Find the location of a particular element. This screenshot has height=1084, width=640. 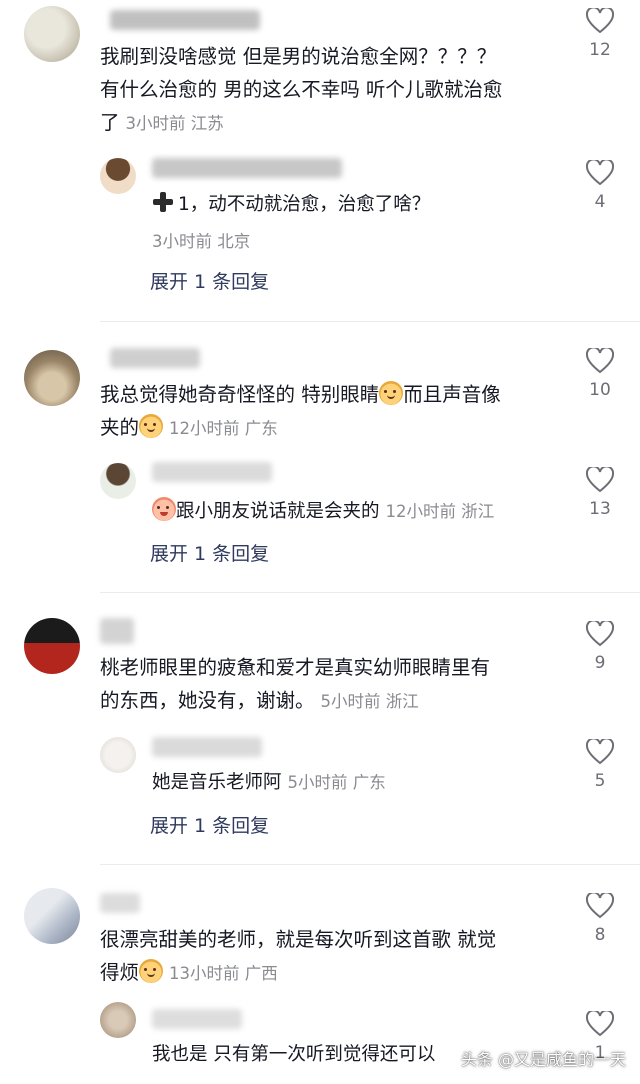

comment-text: 我总觉得她奇奇怪怪的 特别眼睛 而且声音像 夹的 12小时前 广东 is located at coordinates (300, 410).